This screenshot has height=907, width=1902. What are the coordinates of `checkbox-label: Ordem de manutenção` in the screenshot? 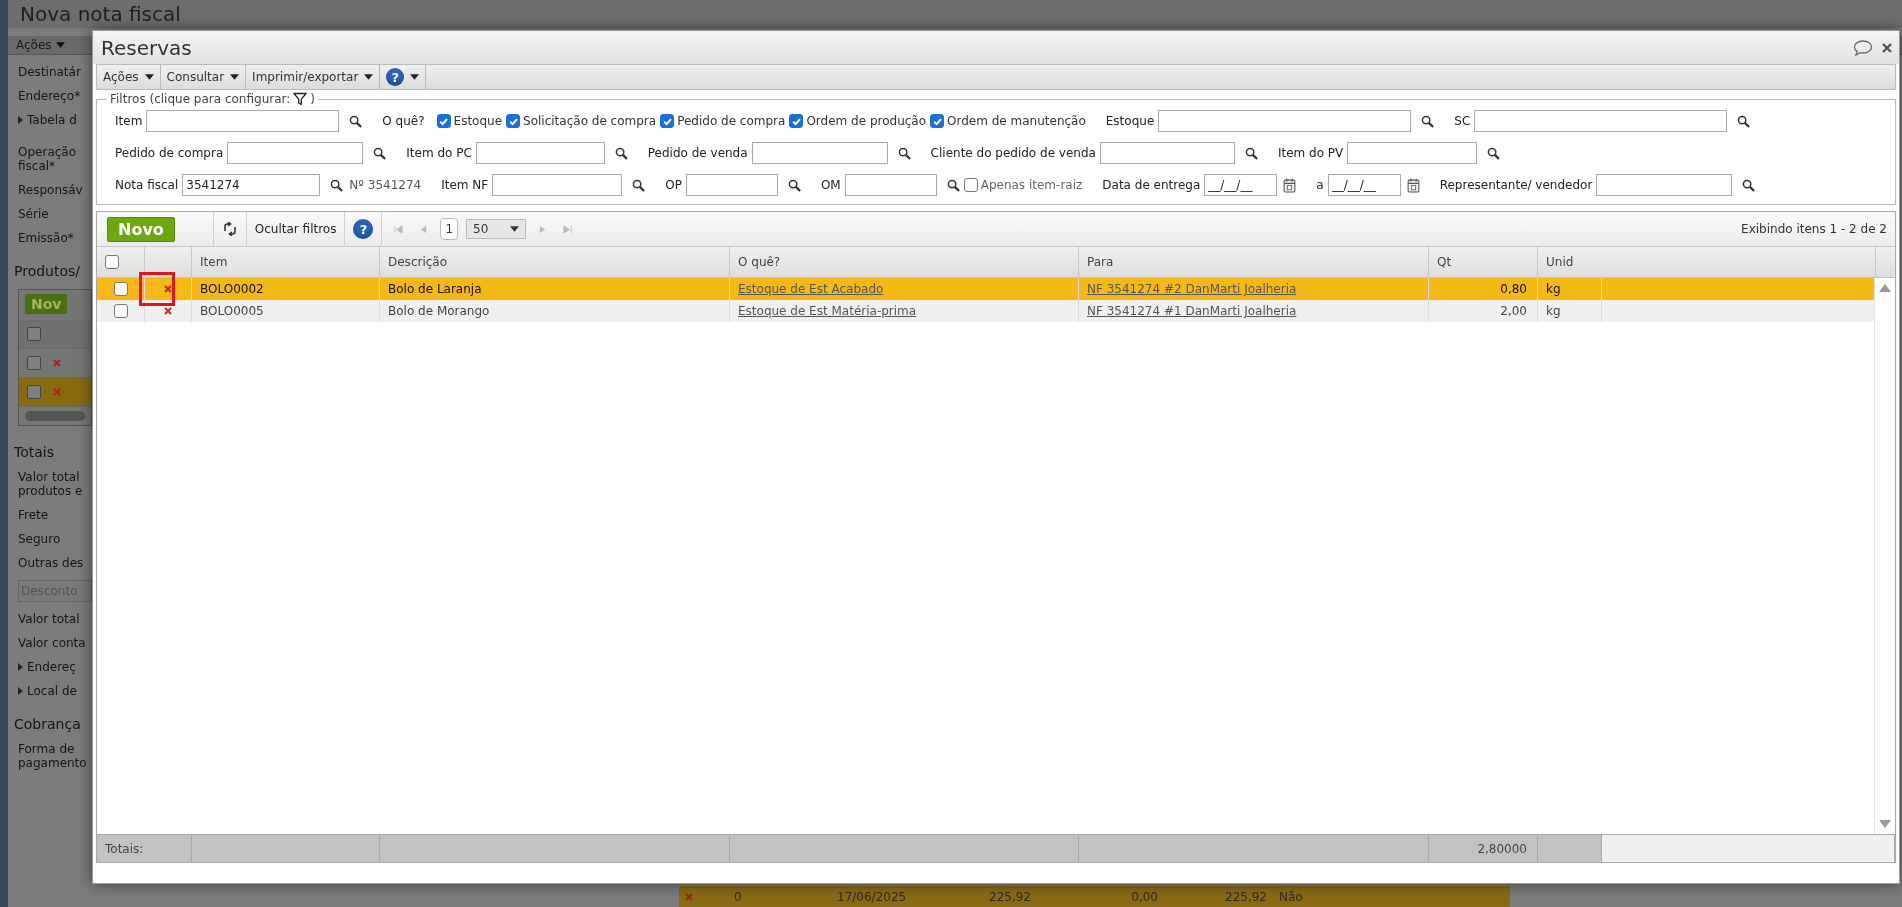 It's located at (1016, 121).